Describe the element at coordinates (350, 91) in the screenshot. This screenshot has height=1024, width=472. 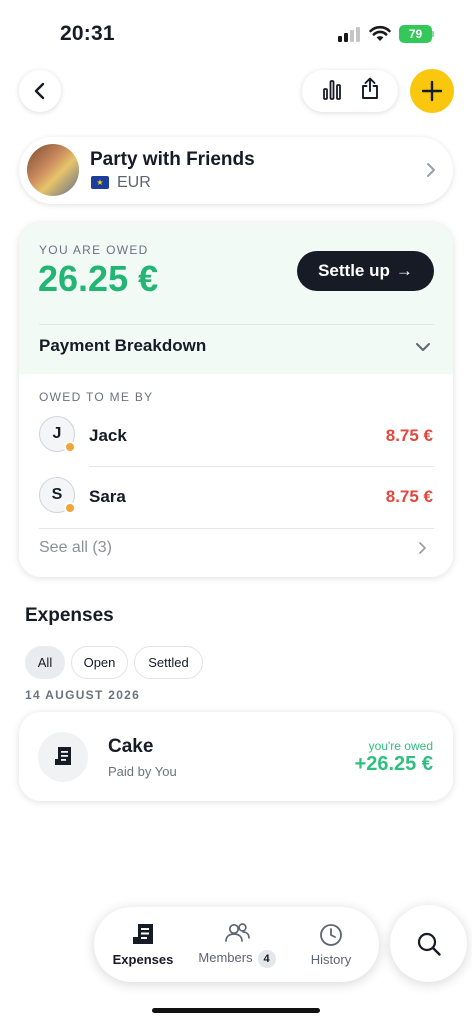
I see `header-tools` at that location.